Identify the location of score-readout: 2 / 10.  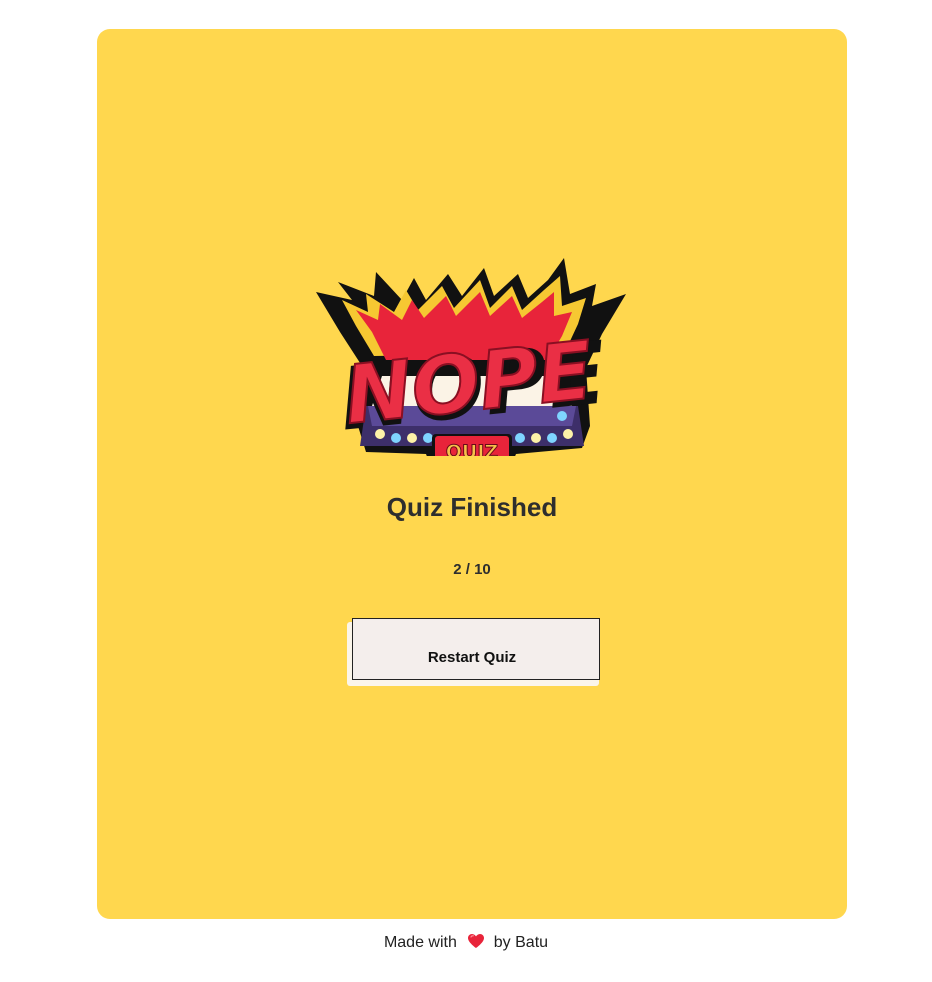
(472, 569).